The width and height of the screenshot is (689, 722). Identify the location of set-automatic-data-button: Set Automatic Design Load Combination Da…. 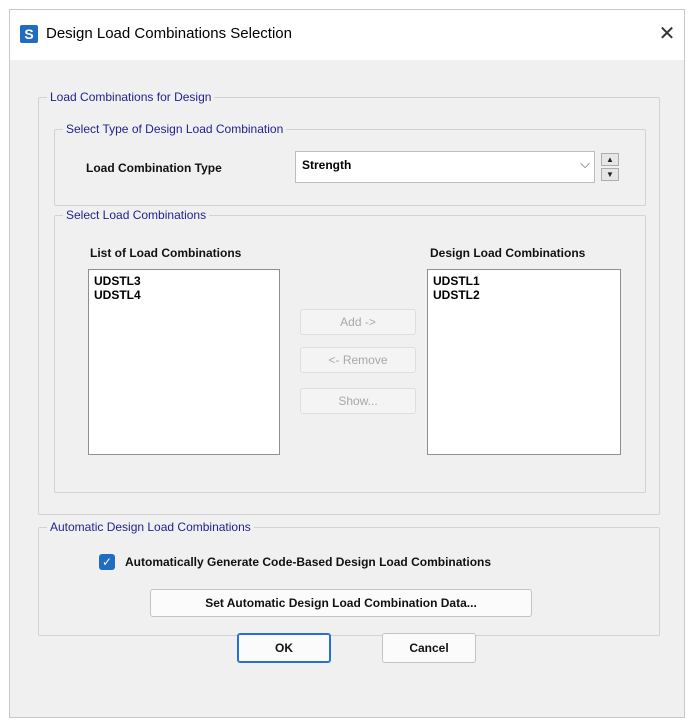
(341, 603).